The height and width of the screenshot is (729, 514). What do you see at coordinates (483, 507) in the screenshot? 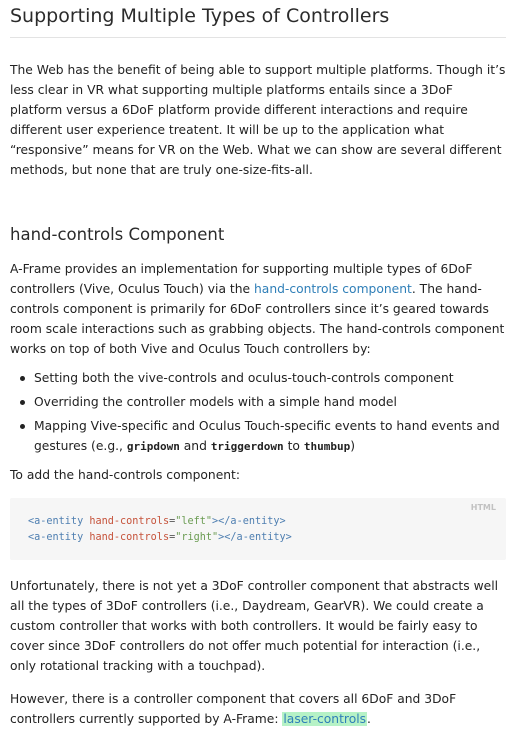
I see `code-language-label: HTML` at bounding box center [483, 507].